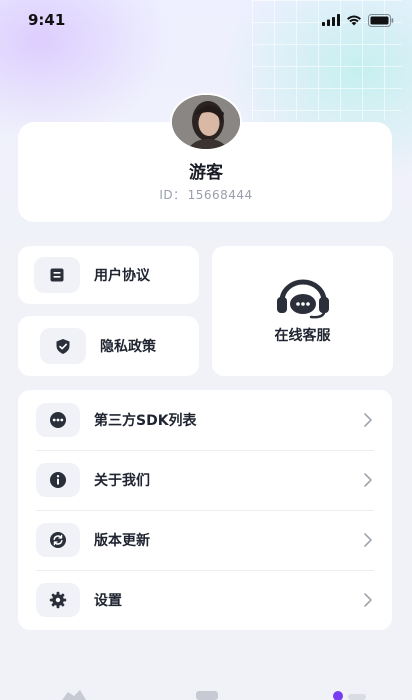 The width and height of the screenshot is (412, 700). Describe the element at coordinates (206, 173) in the screenshot. I see `profile-name: 游客` at that location.